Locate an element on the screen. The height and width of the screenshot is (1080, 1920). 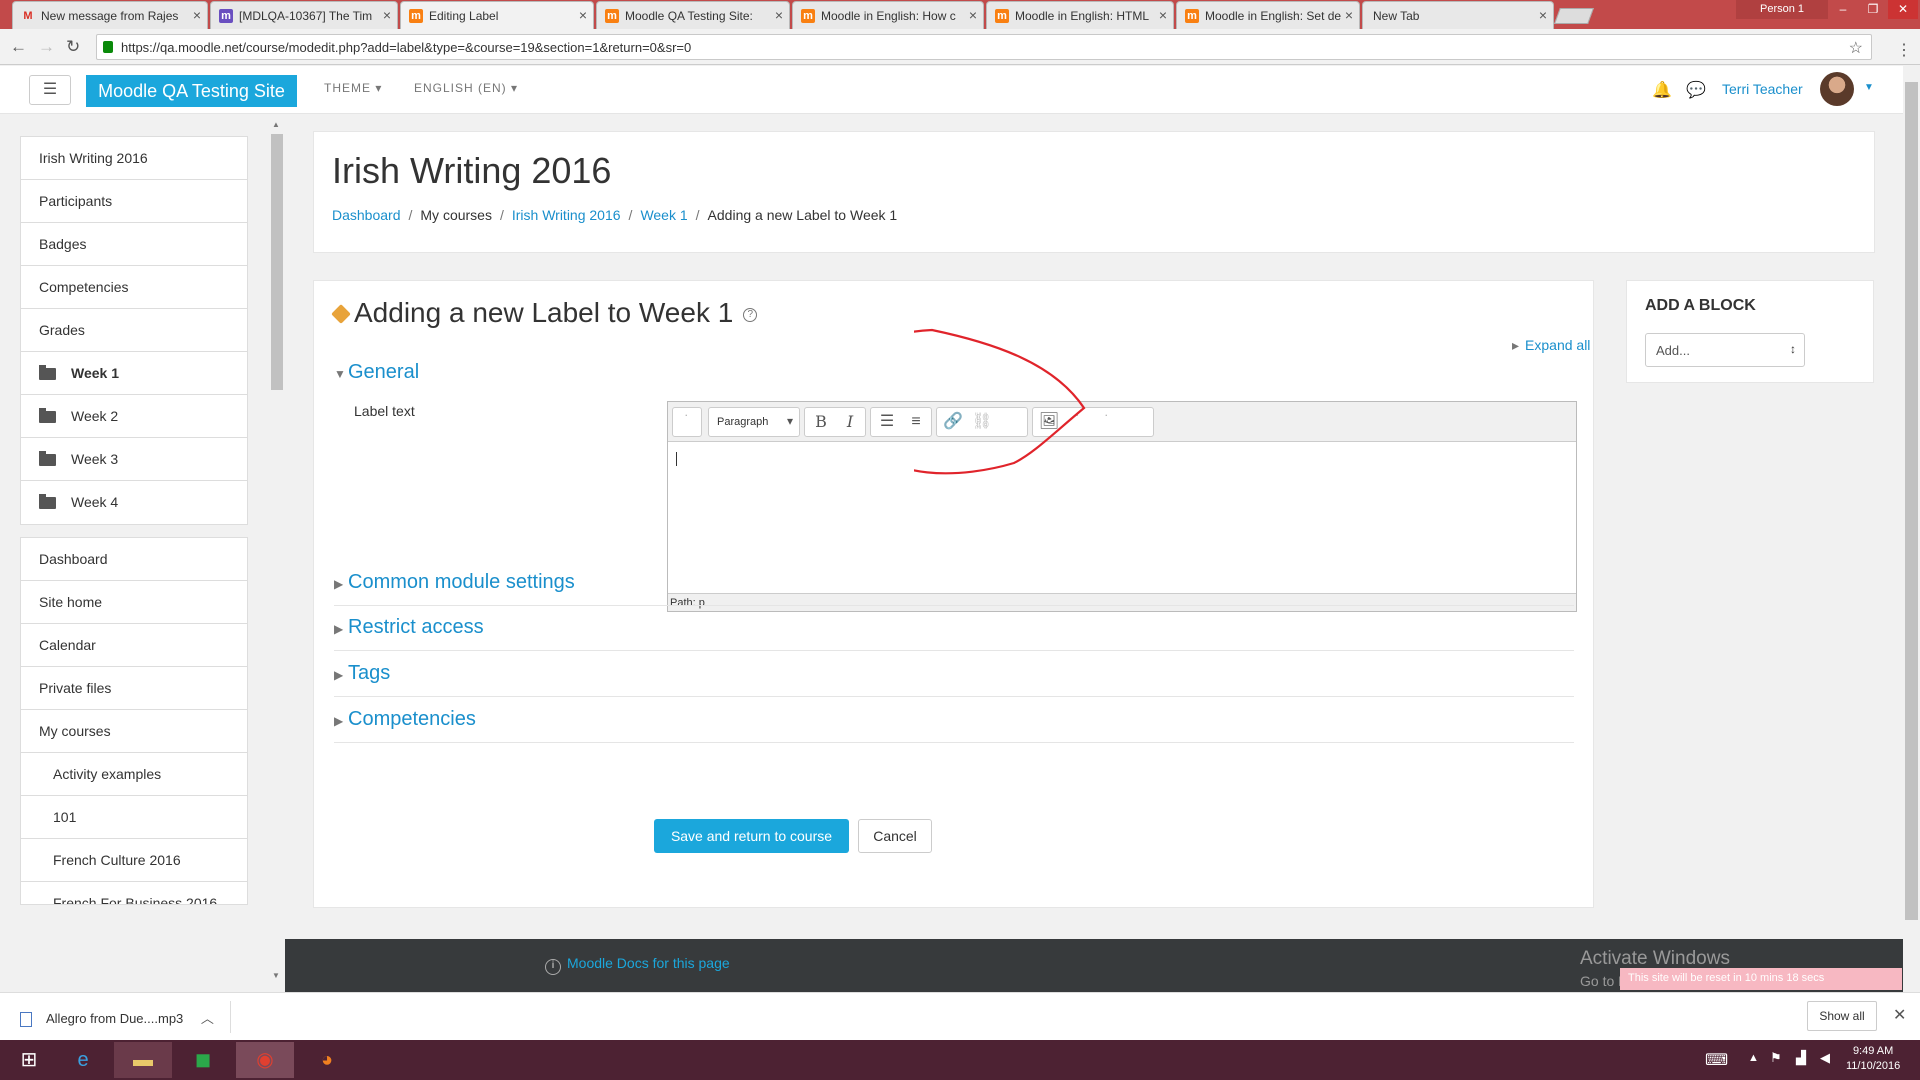
forward-icon: → is located at coordinates (46, 47).